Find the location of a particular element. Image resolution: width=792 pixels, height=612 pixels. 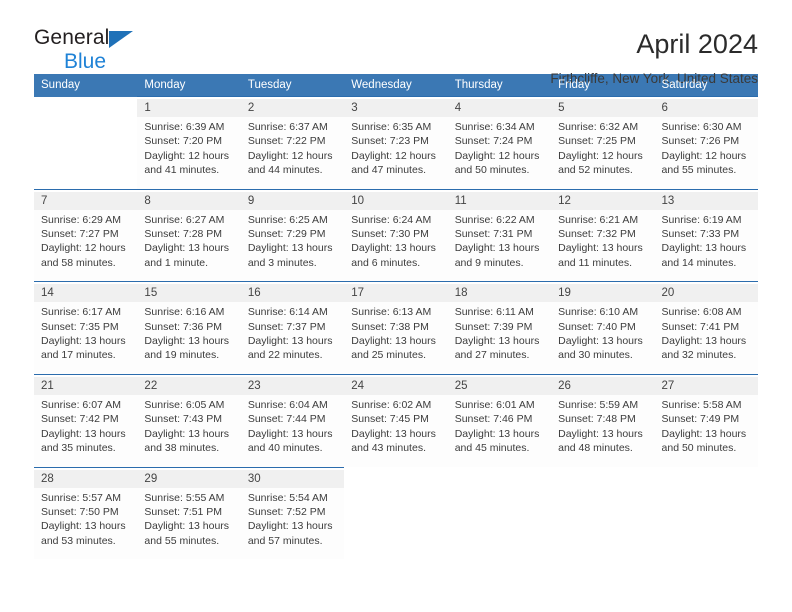

sunset-text: Sunset: 7:23 PM is located at coordinates (390, 141).